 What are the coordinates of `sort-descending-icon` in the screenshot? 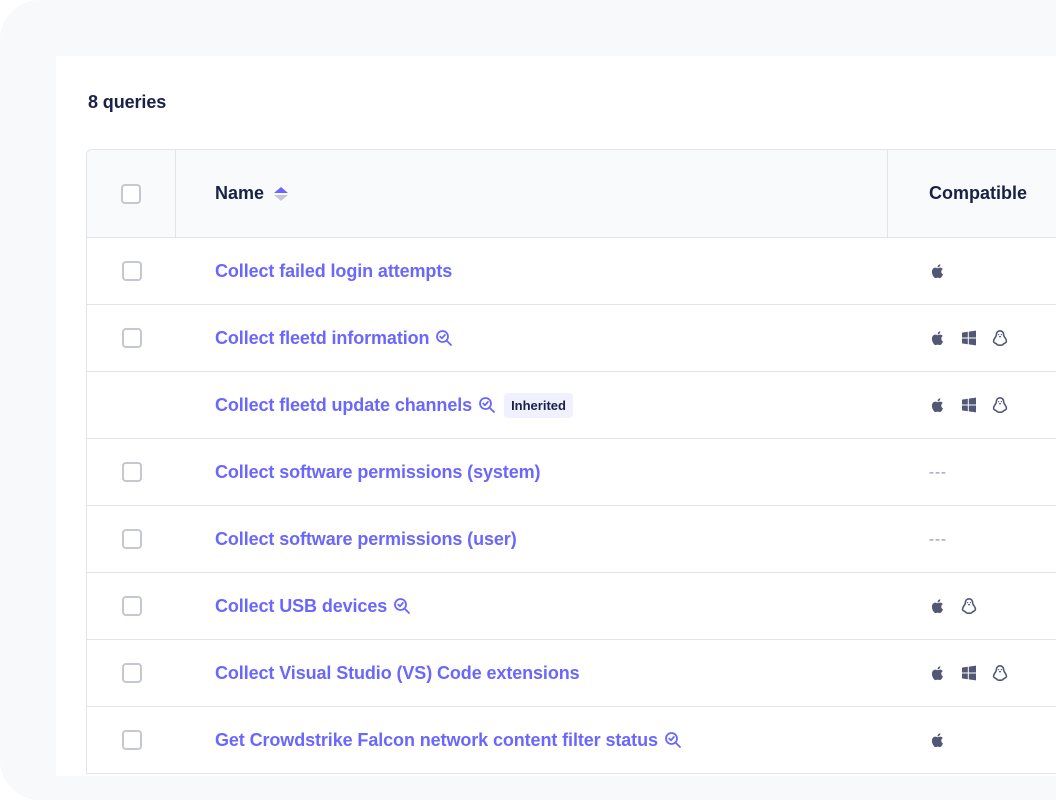 It's located at (281, 197).